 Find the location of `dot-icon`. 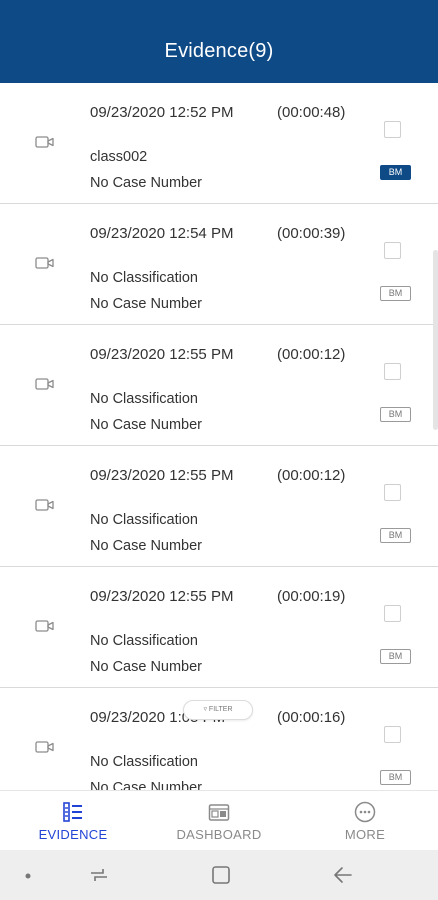

dot-icon is located at coordinates (28, 876).